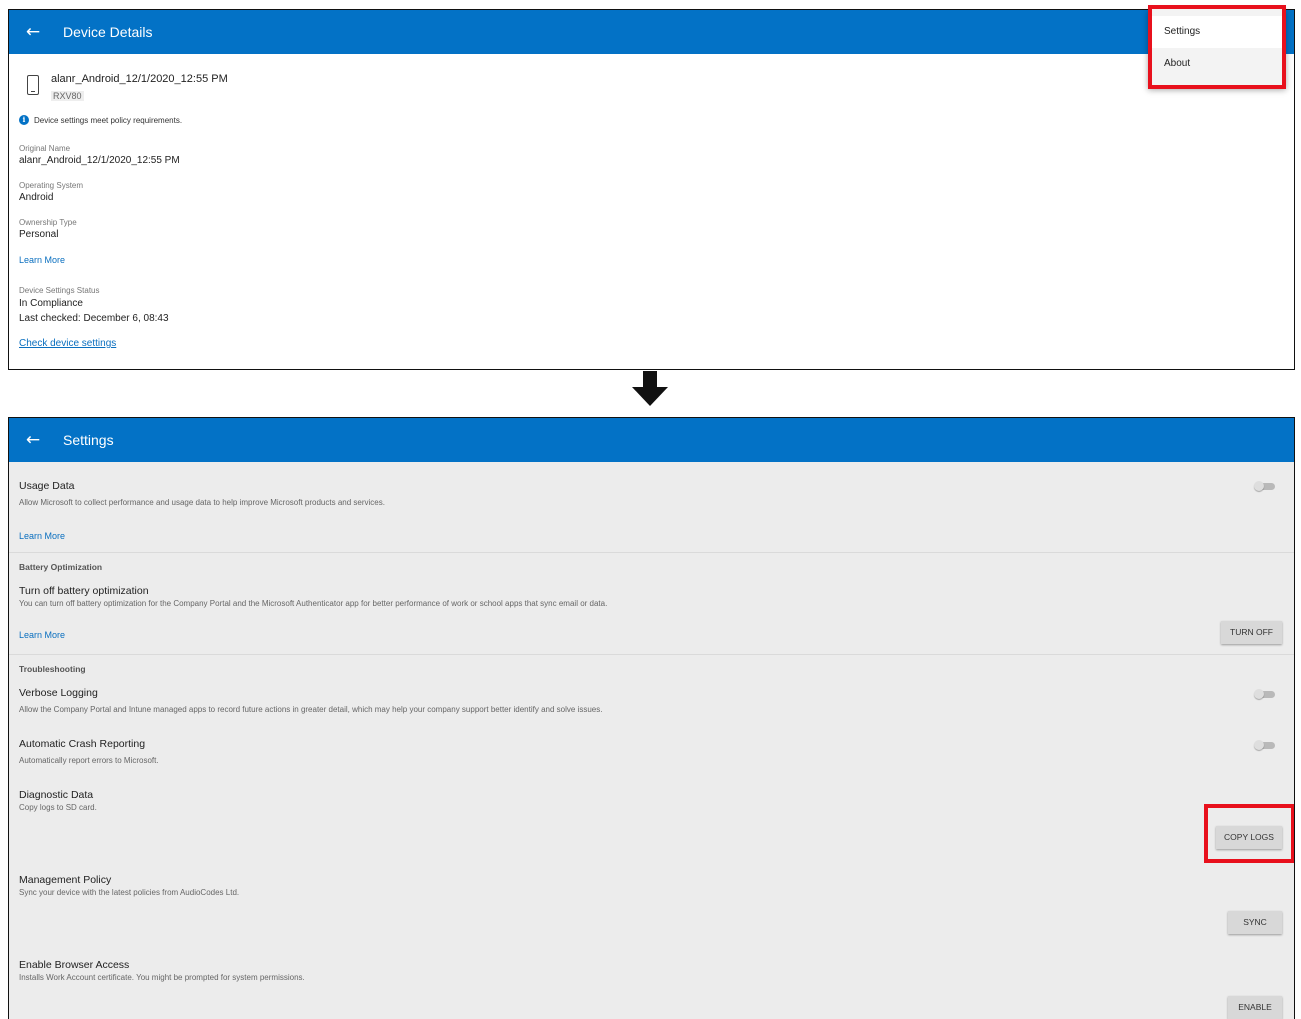 This screenshot has width=1301, height=1019. Describe the element at coordinates (651, 229) in the screenshot. I see `ownership-type-field: Ownership Type Personal` at that location.